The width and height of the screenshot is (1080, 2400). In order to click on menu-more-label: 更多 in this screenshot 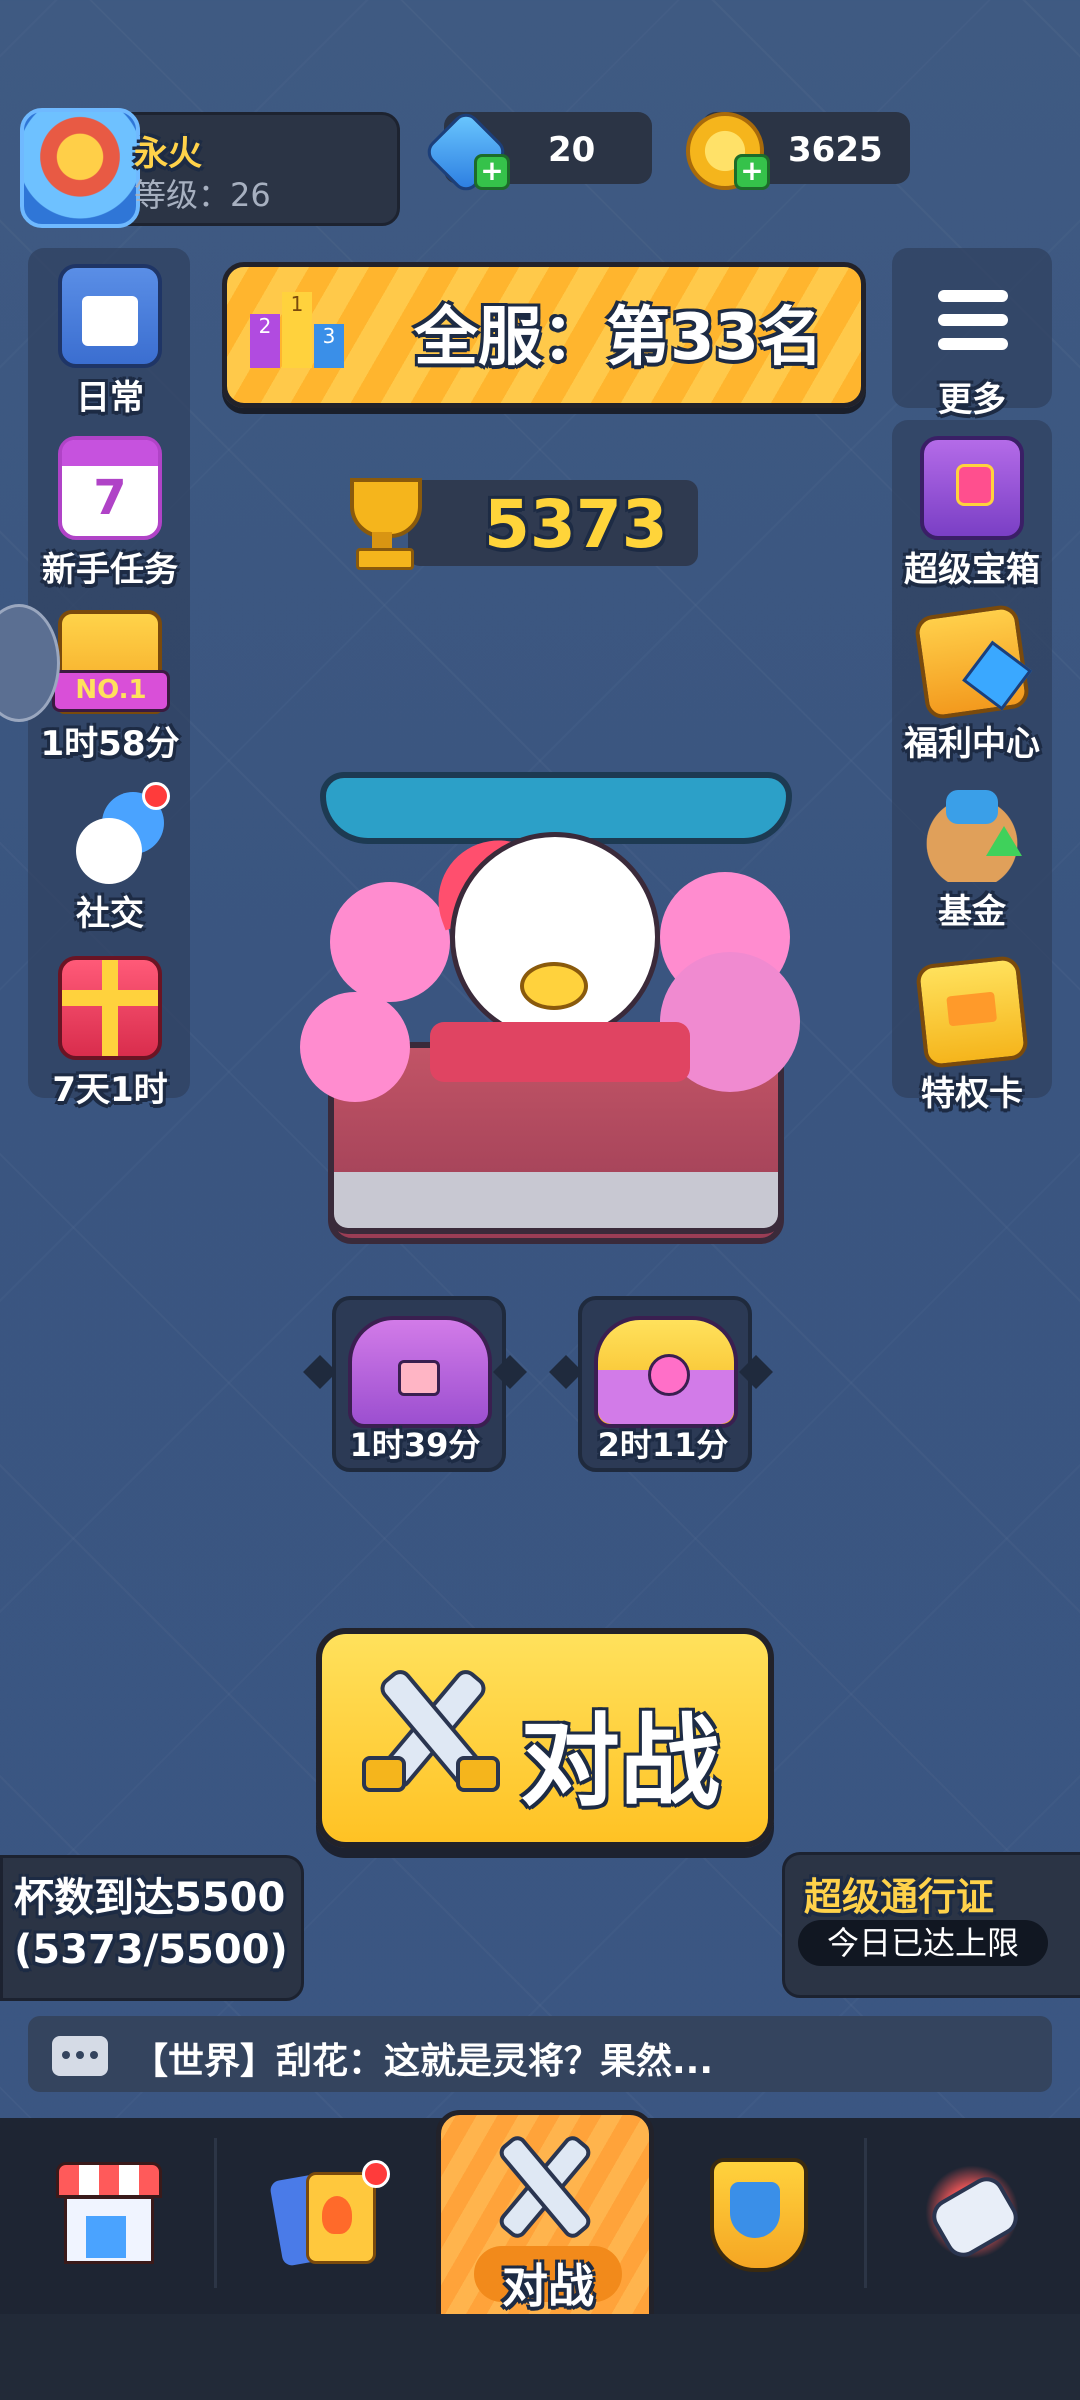, I will do `click(972, 400)`.